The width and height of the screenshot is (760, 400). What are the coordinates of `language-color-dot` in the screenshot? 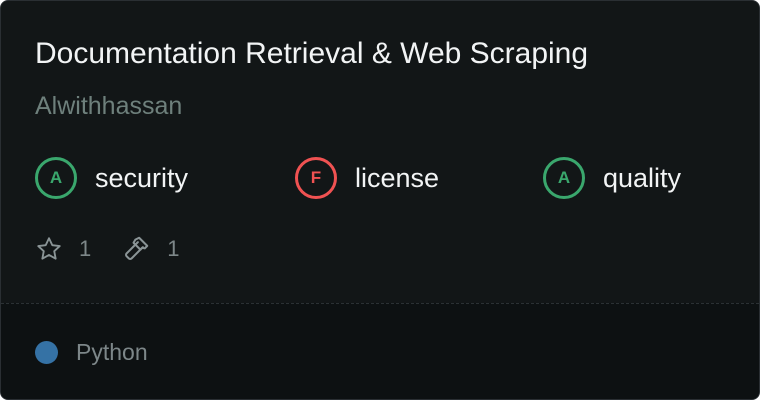 It's located at (46, 352).